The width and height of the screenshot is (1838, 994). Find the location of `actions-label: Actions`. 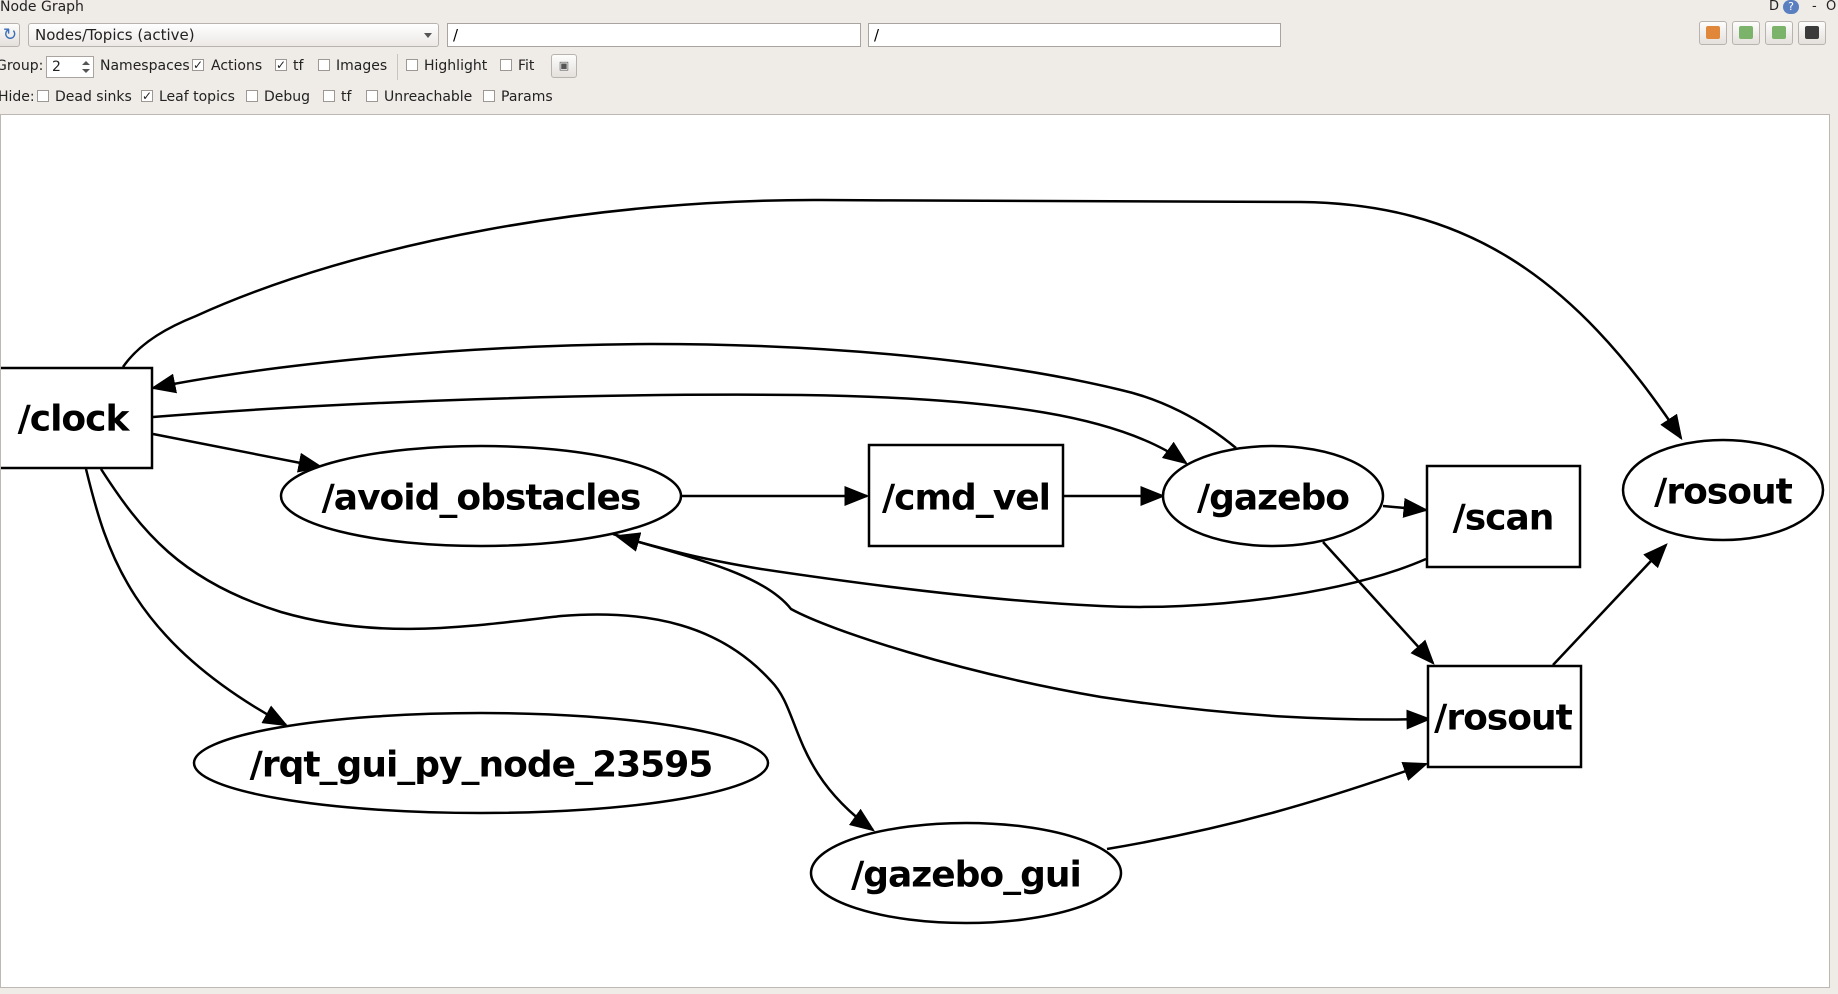

actions-label: Actions is located at coordinates (237, 66).